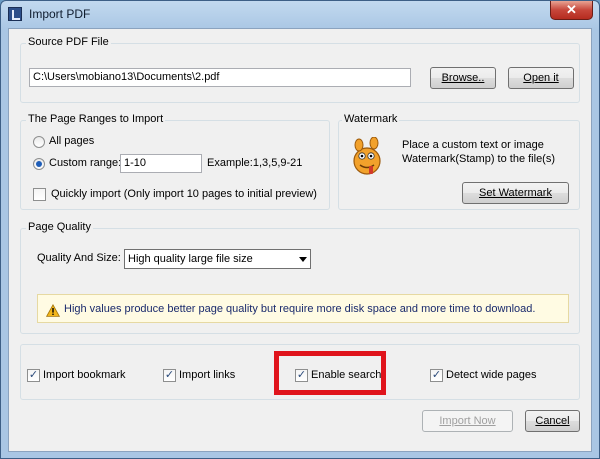  I want to click on close-button: ✕, so click(571, 10).